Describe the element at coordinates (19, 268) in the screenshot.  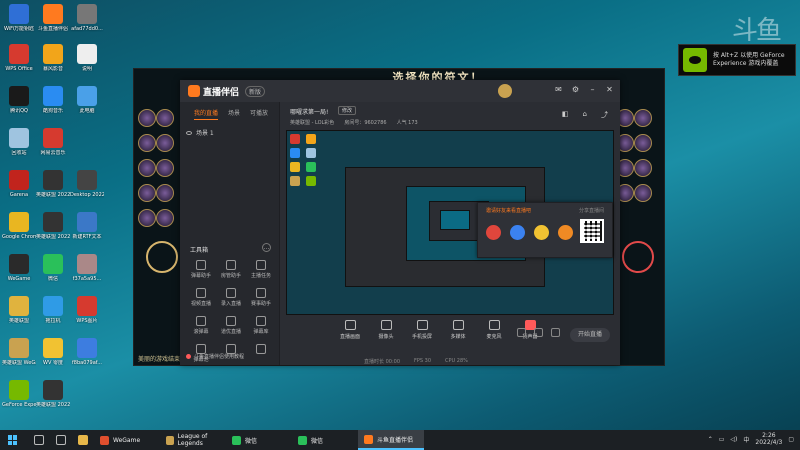
I see `desktop-shortcut: WeGame` at that location.